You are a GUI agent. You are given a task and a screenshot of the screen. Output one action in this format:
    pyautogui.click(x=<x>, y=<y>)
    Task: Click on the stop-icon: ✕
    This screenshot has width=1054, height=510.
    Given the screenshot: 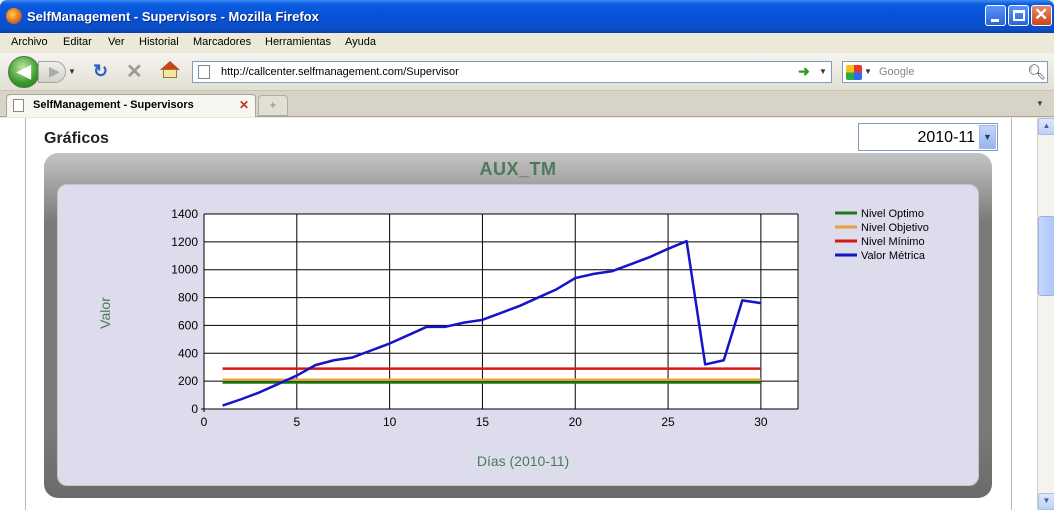 What is the action you would take?
    pyautogui.click(x=134, y=71)
    